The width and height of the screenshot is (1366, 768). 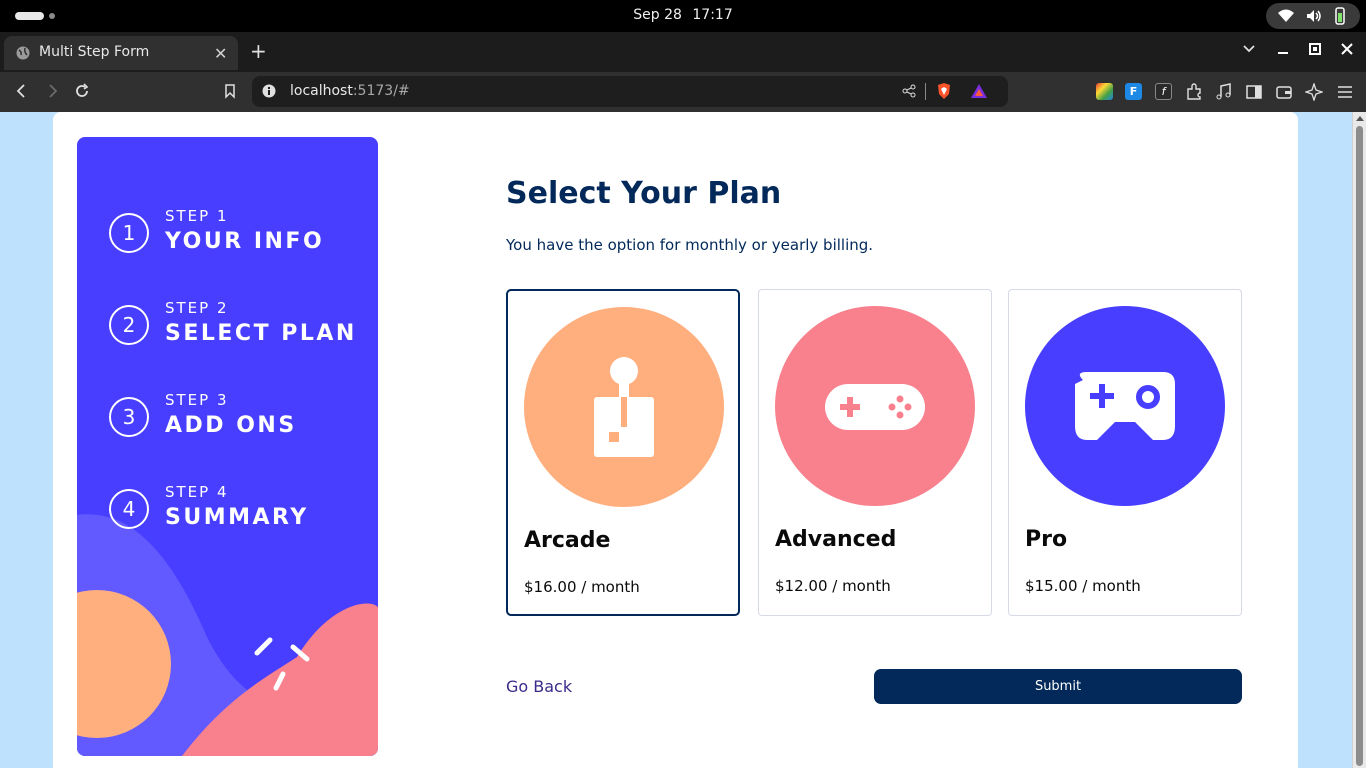 What do you see at coordinates (197, 308) in the screenshot?
I see `step-label: STEP 2` at bounding box center [197, 308].